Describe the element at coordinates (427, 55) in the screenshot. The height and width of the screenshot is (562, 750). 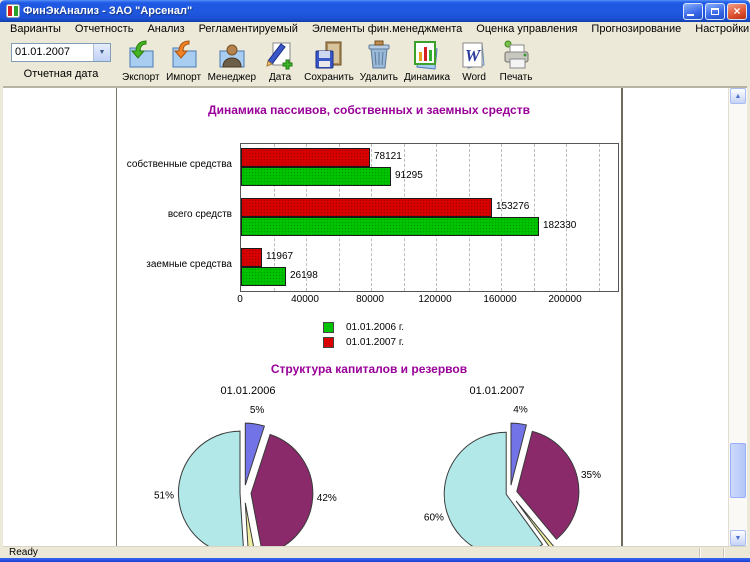
I see `dynamics-chart-icon` at that location.